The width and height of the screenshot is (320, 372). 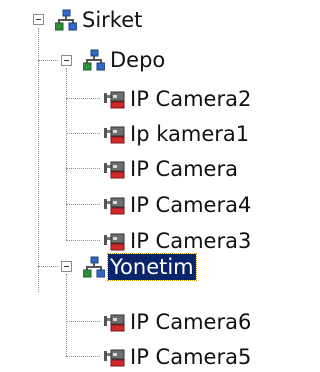 I want to click on tree-node-camera: IP Camera6, so click(x=178, y=322).